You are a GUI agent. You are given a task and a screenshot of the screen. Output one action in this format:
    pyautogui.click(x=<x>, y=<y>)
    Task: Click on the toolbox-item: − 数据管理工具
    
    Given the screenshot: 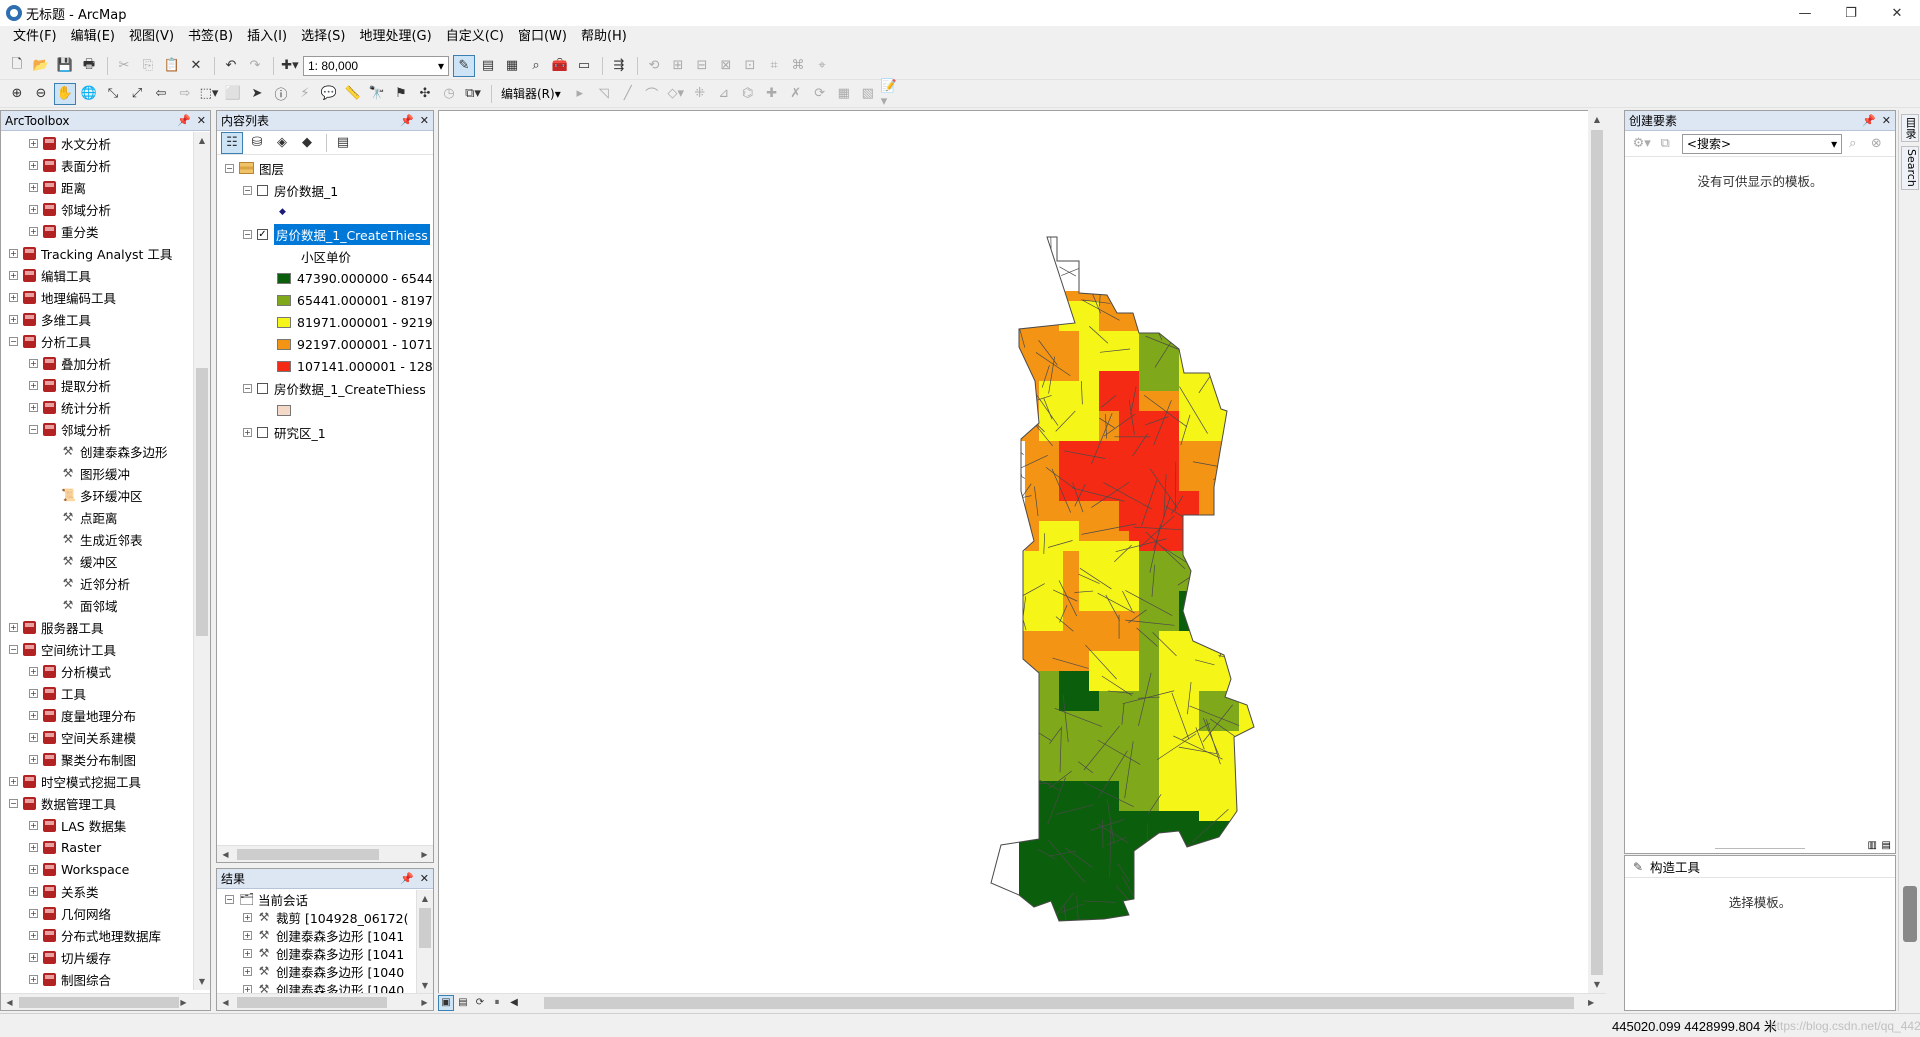 What is the action you would take?
    pyautogui.click(x=97, y=803)
    